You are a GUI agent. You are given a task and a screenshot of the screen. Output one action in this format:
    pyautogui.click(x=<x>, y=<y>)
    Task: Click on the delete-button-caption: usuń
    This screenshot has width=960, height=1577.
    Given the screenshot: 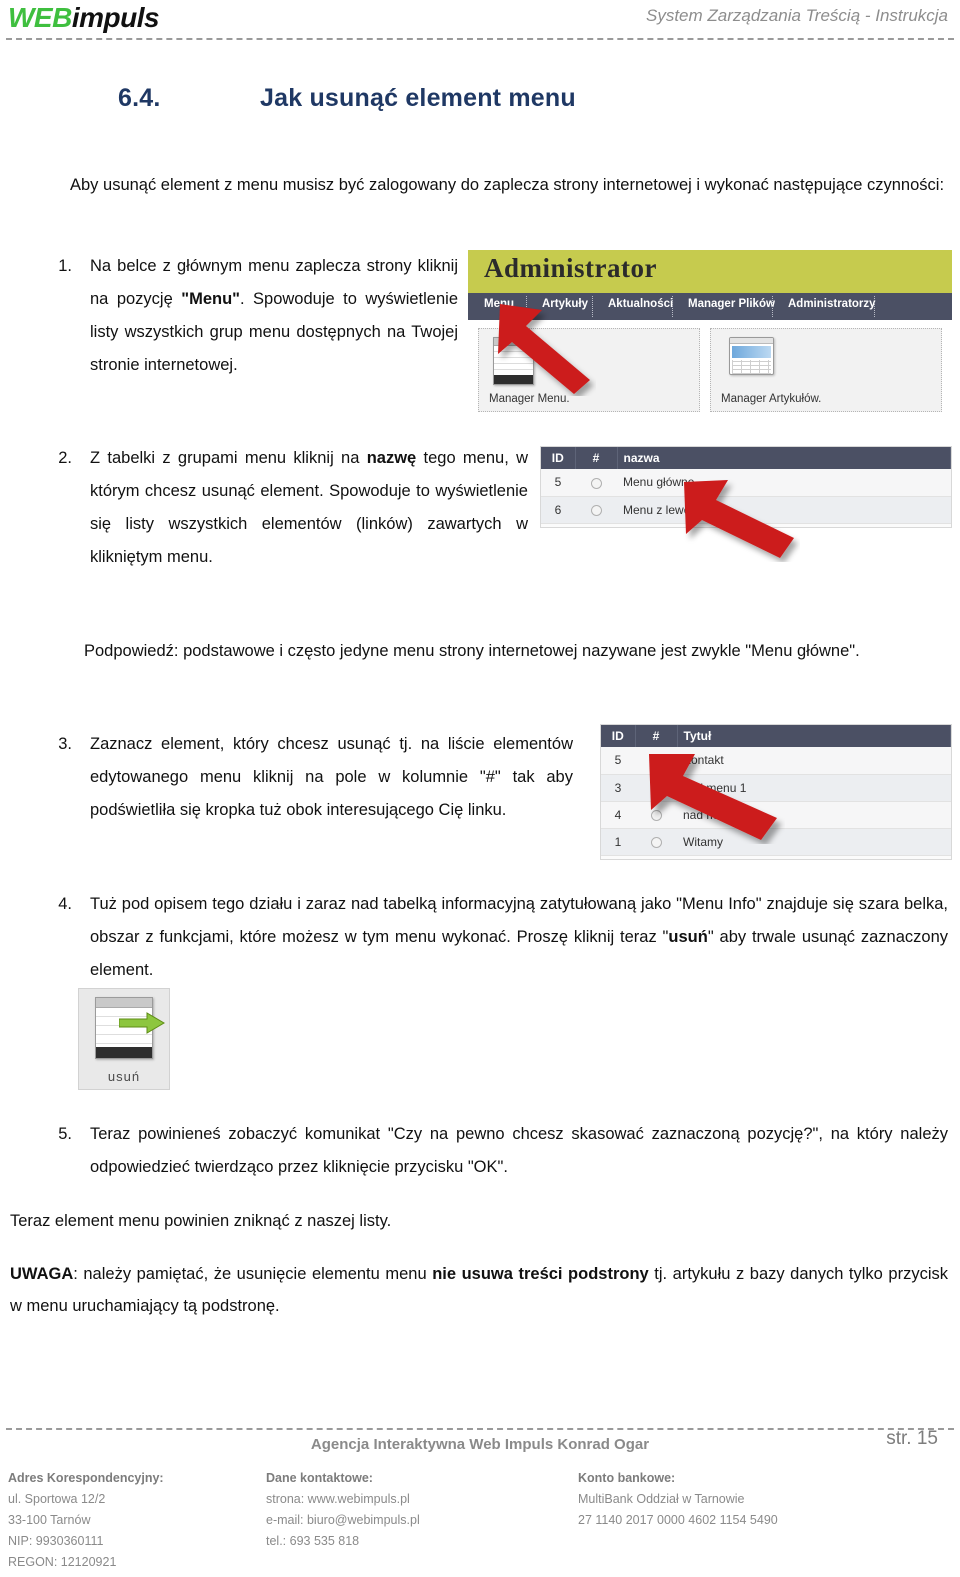 What is the action you would take?
    pyautogui.click(x=124, y=1076)
    